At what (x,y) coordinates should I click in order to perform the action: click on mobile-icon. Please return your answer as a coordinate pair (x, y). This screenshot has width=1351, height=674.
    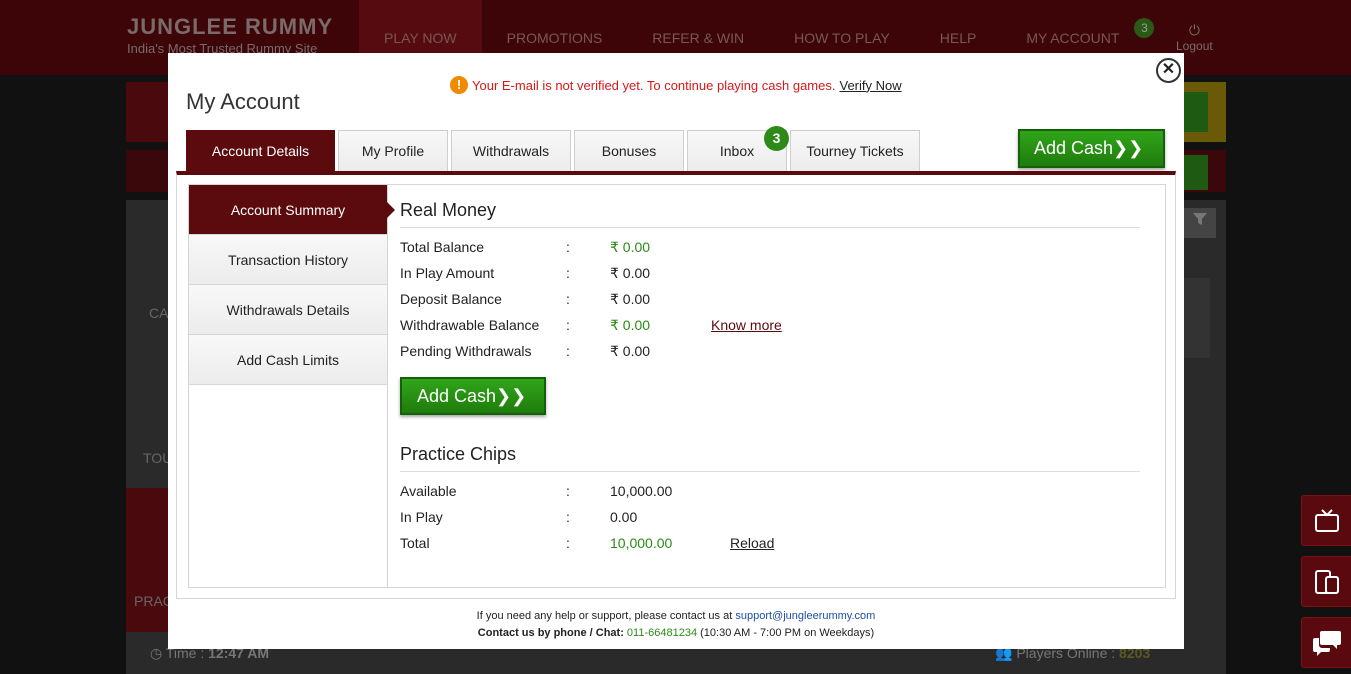
    Looking at the image, I should click on (1326, 581).